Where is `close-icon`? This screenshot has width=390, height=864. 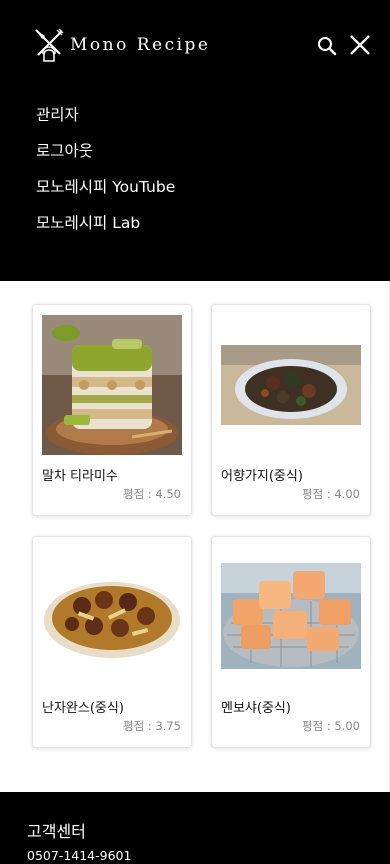
close-icon is located at coordinates (360, 45).